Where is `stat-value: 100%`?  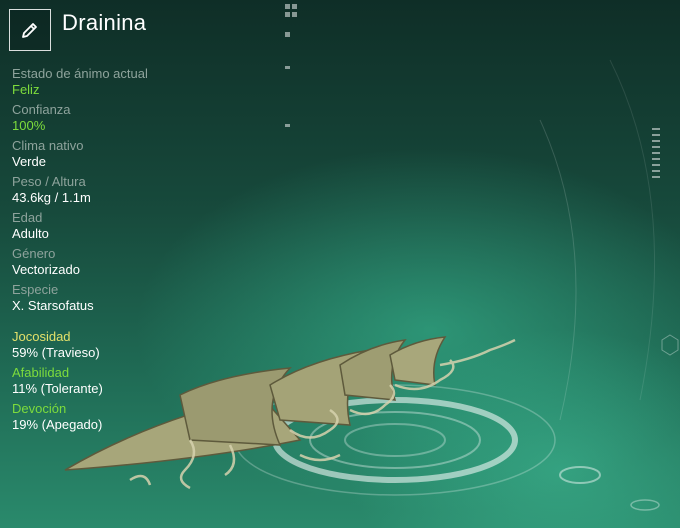
stat-value: 100% is located at coordinates (29, 125).